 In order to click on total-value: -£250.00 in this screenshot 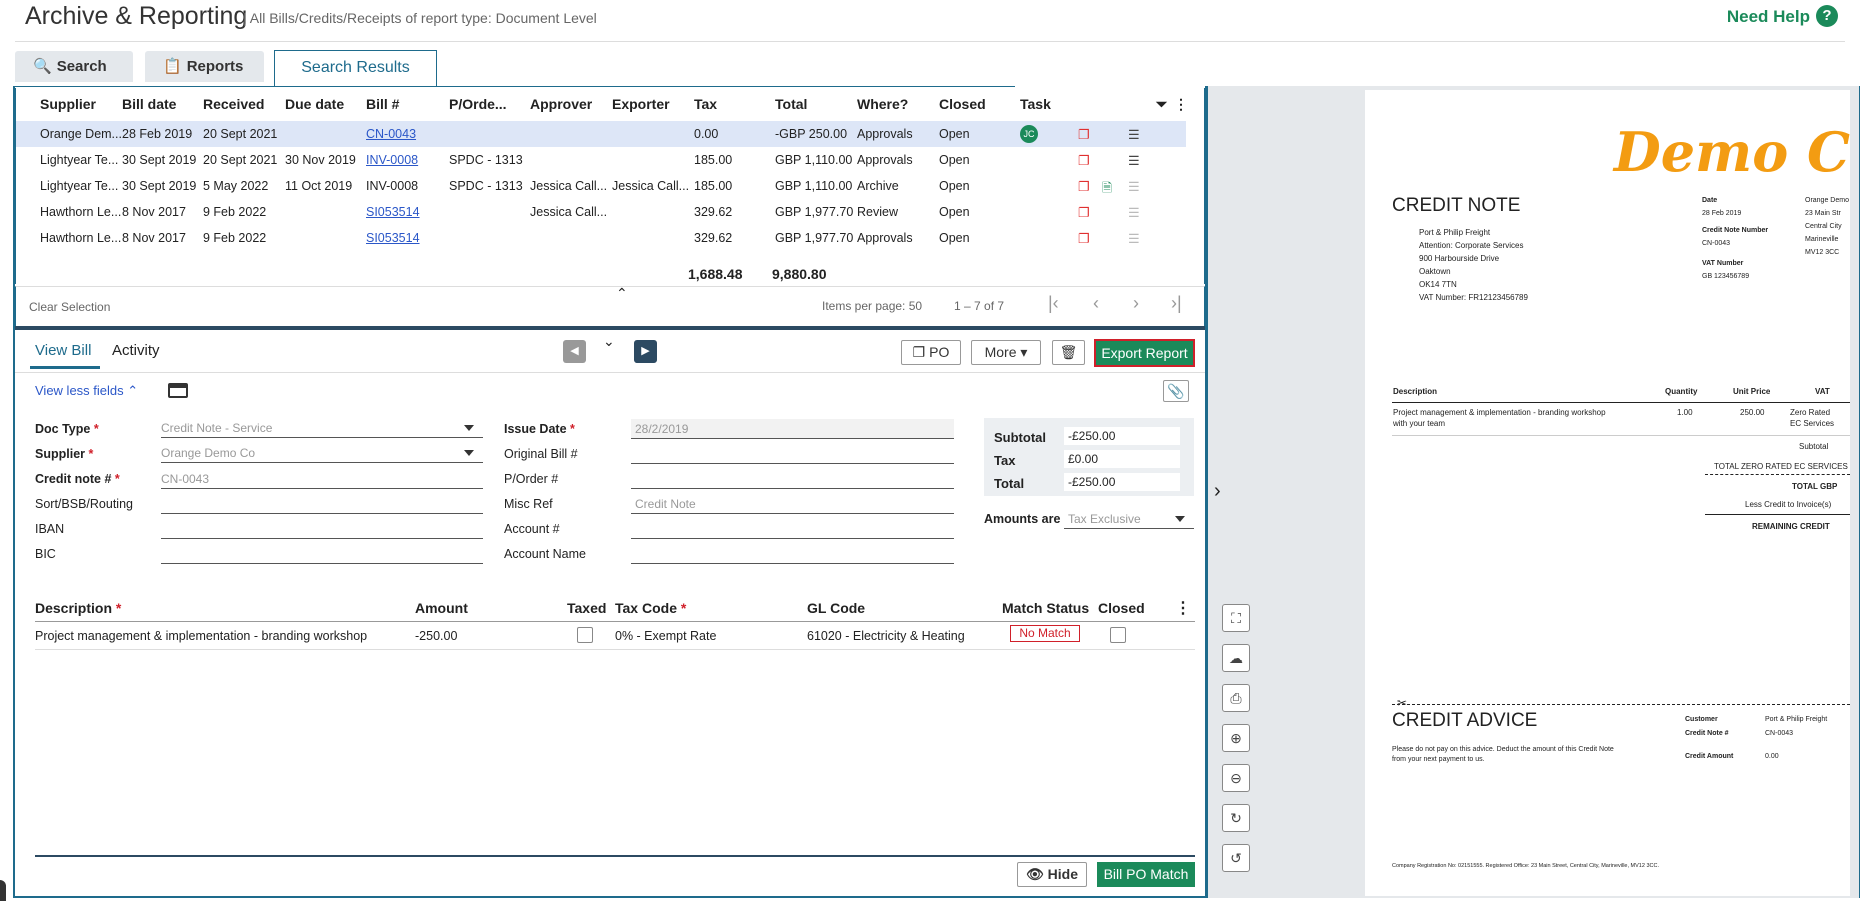, I will do `click(1122, 482)`.